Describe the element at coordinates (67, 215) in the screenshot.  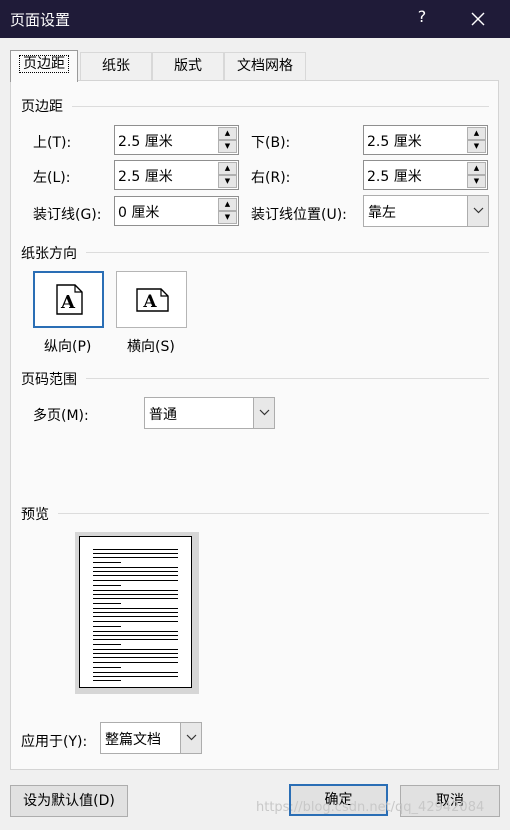
I see `gutter-label: 装订线(G):` at that location.